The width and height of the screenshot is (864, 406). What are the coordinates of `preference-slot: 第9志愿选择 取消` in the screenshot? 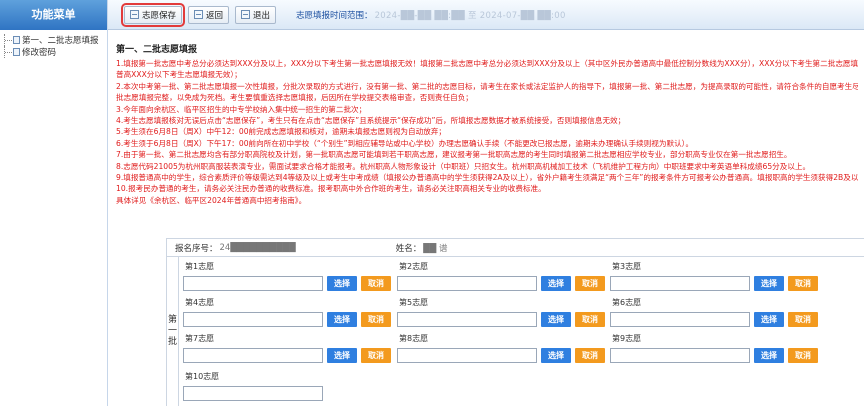 It's located at (717, 352).